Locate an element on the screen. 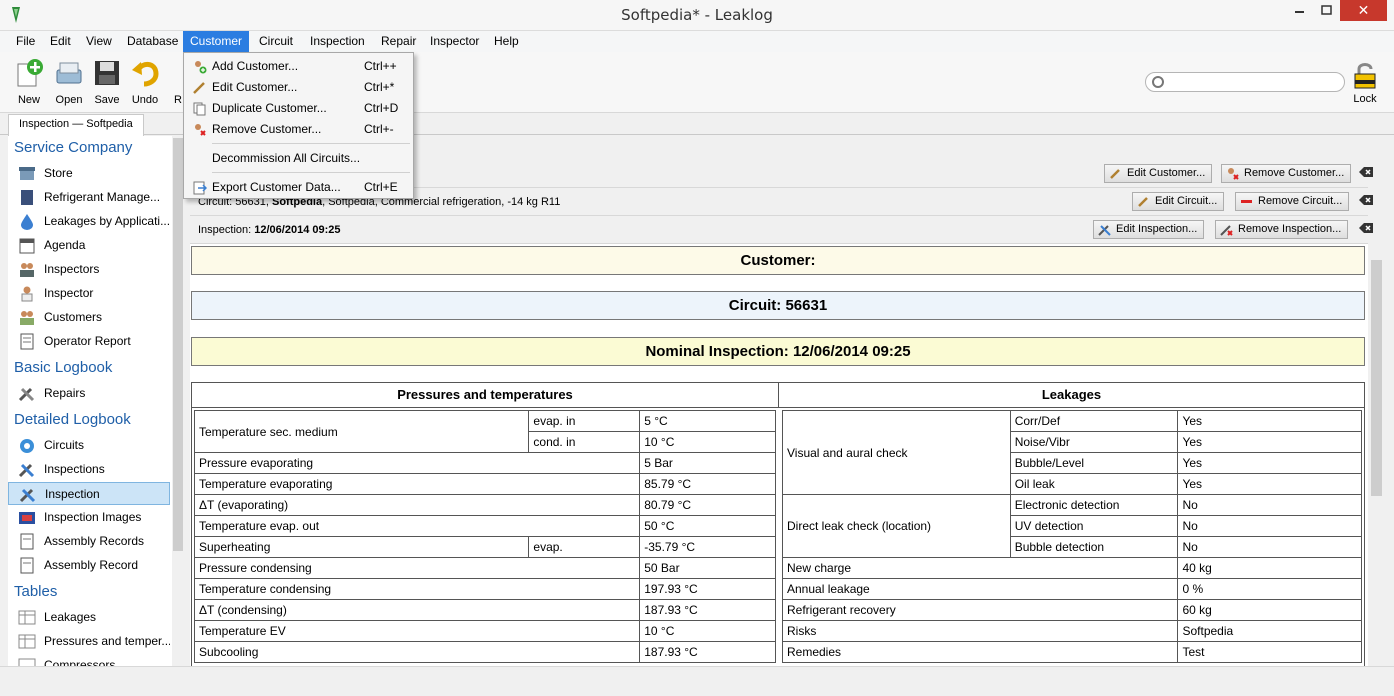 Image resolution: width=1394 pixels, height=696 pixels. sidebar-item-inspector: Inspector is located at coordinates (89, 293).